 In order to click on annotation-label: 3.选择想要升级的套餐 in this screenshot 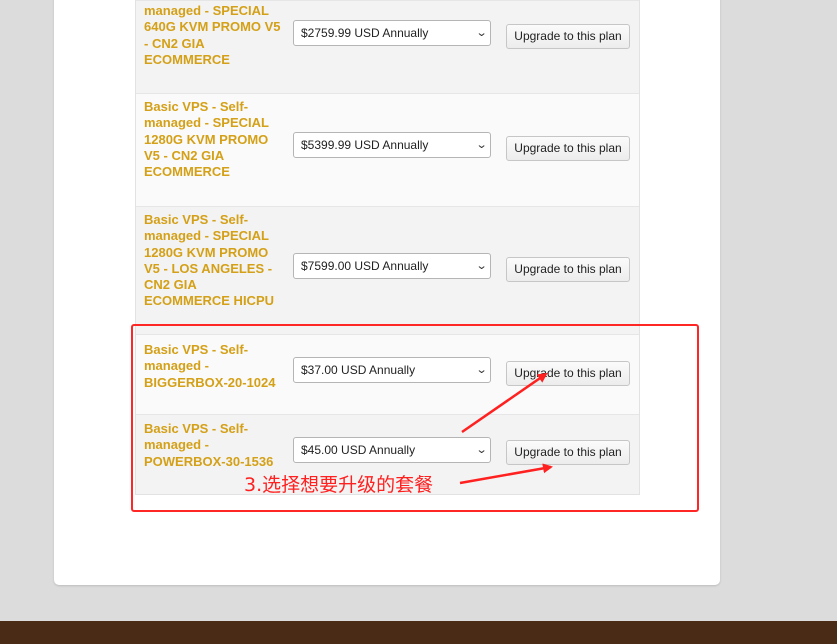, I will do `click(339, 485)`.